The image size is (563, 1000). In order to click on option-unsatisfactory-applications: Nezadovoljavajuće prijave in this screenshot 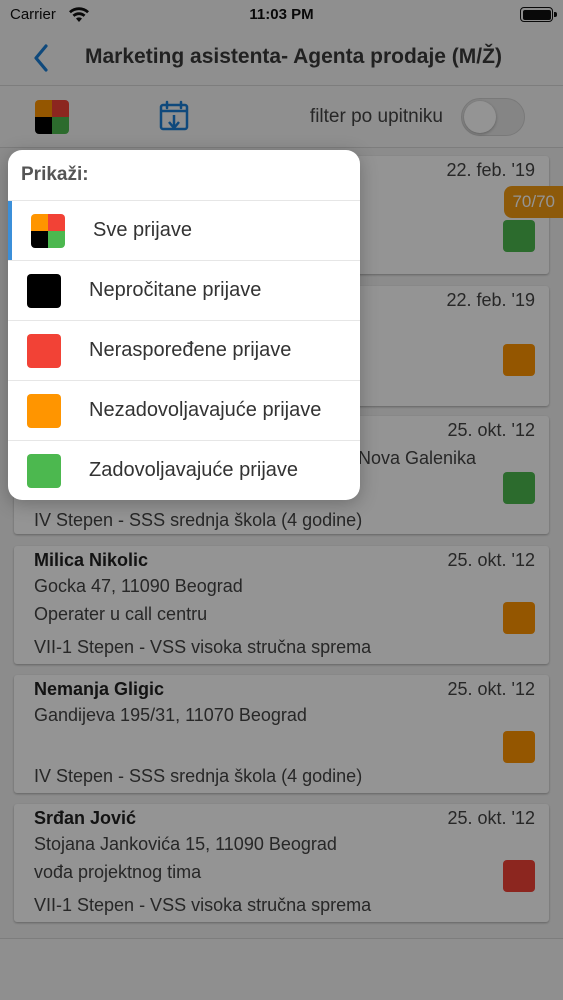, I will do `click(184, 410)`.